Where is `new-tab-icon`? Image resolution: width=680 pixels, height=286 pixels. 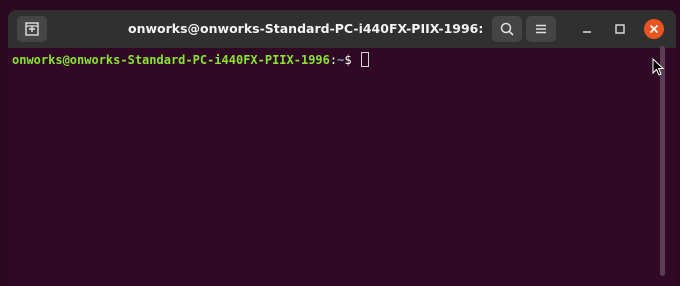
new-tab-icon is located at coordinates (32, 29).